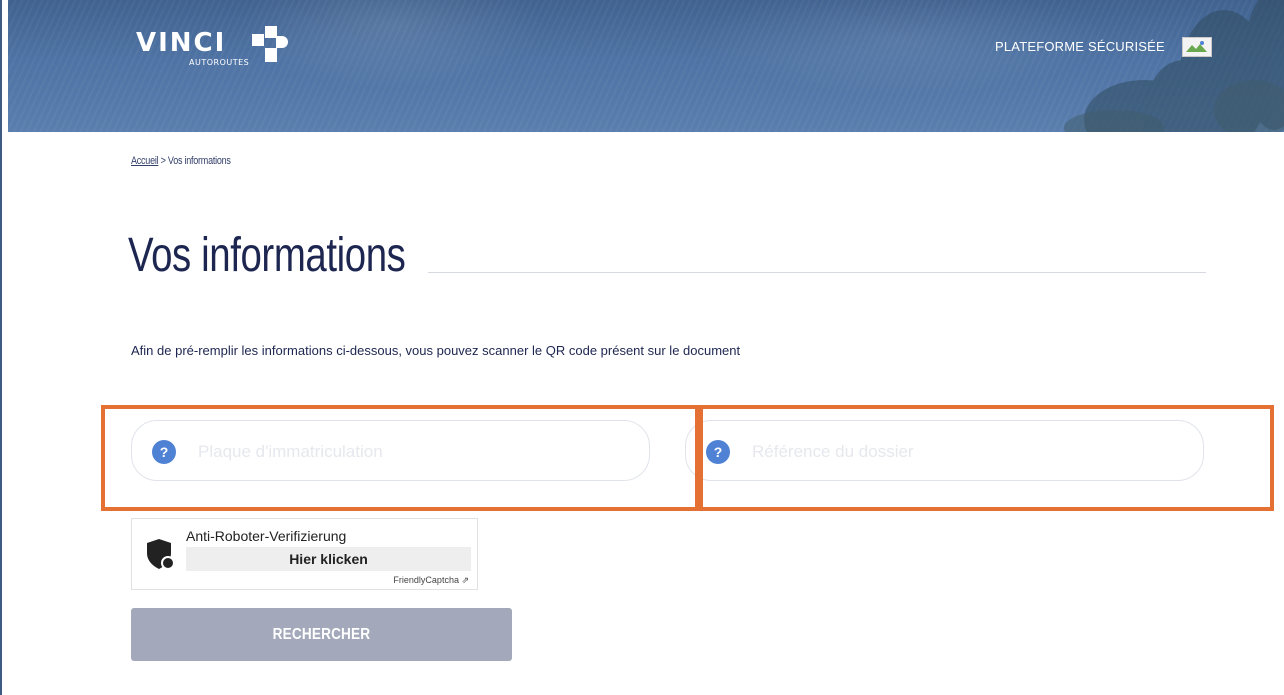 The image size is (1284, 695). Describe the element at coordinates (266, 536) in the screenshot. I see `captcha-label: Anti-Roboter-Verifizierung` at that location.